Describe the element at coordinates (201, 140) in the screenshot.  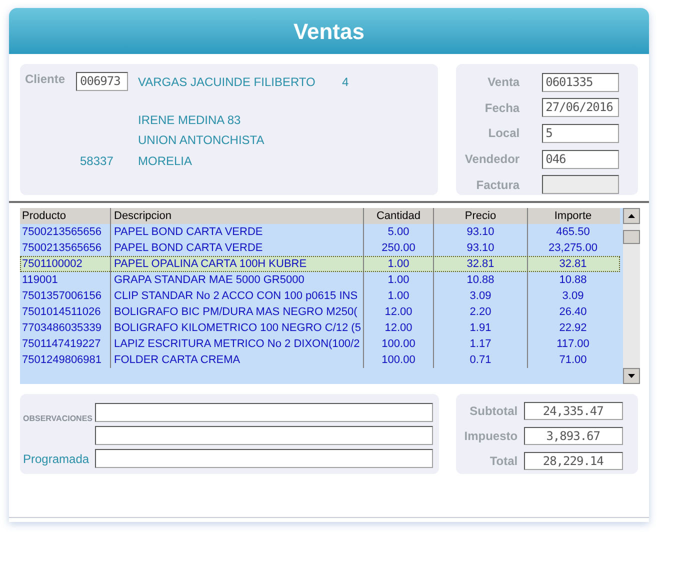
I see `client-neighborhood: UNION ANTONCHISTA` at that location.